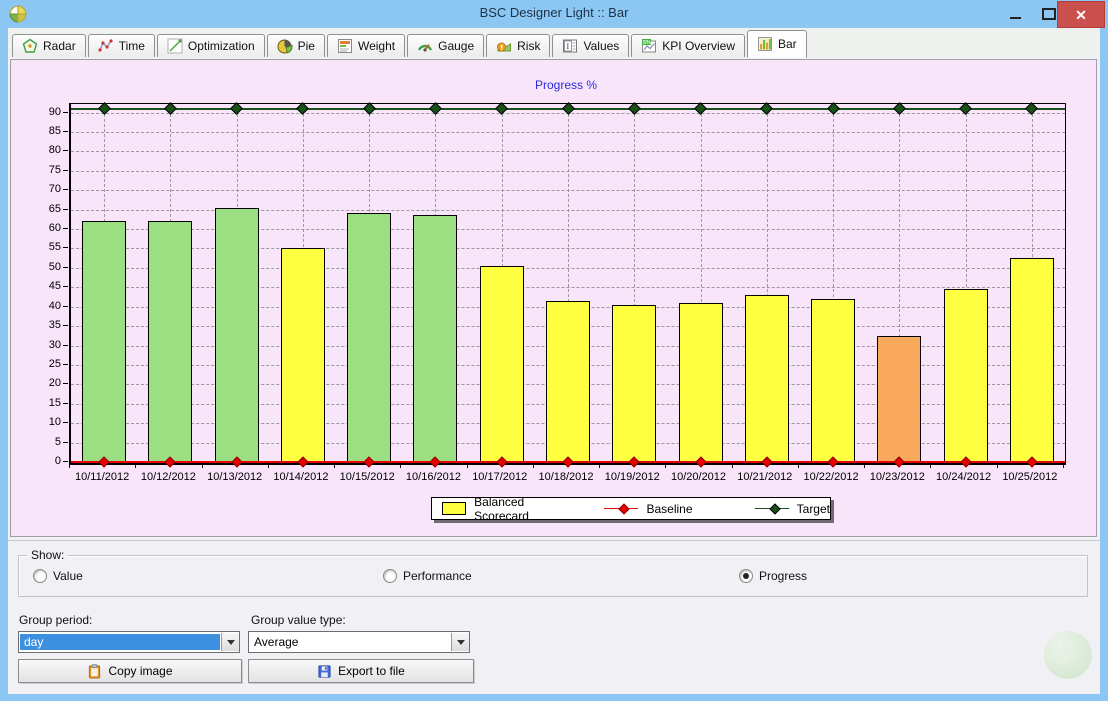  What do you see at coordinates (833, 380) in the screenshot?
I see `bar-10/22/2012` at bounding box center [833, 380].